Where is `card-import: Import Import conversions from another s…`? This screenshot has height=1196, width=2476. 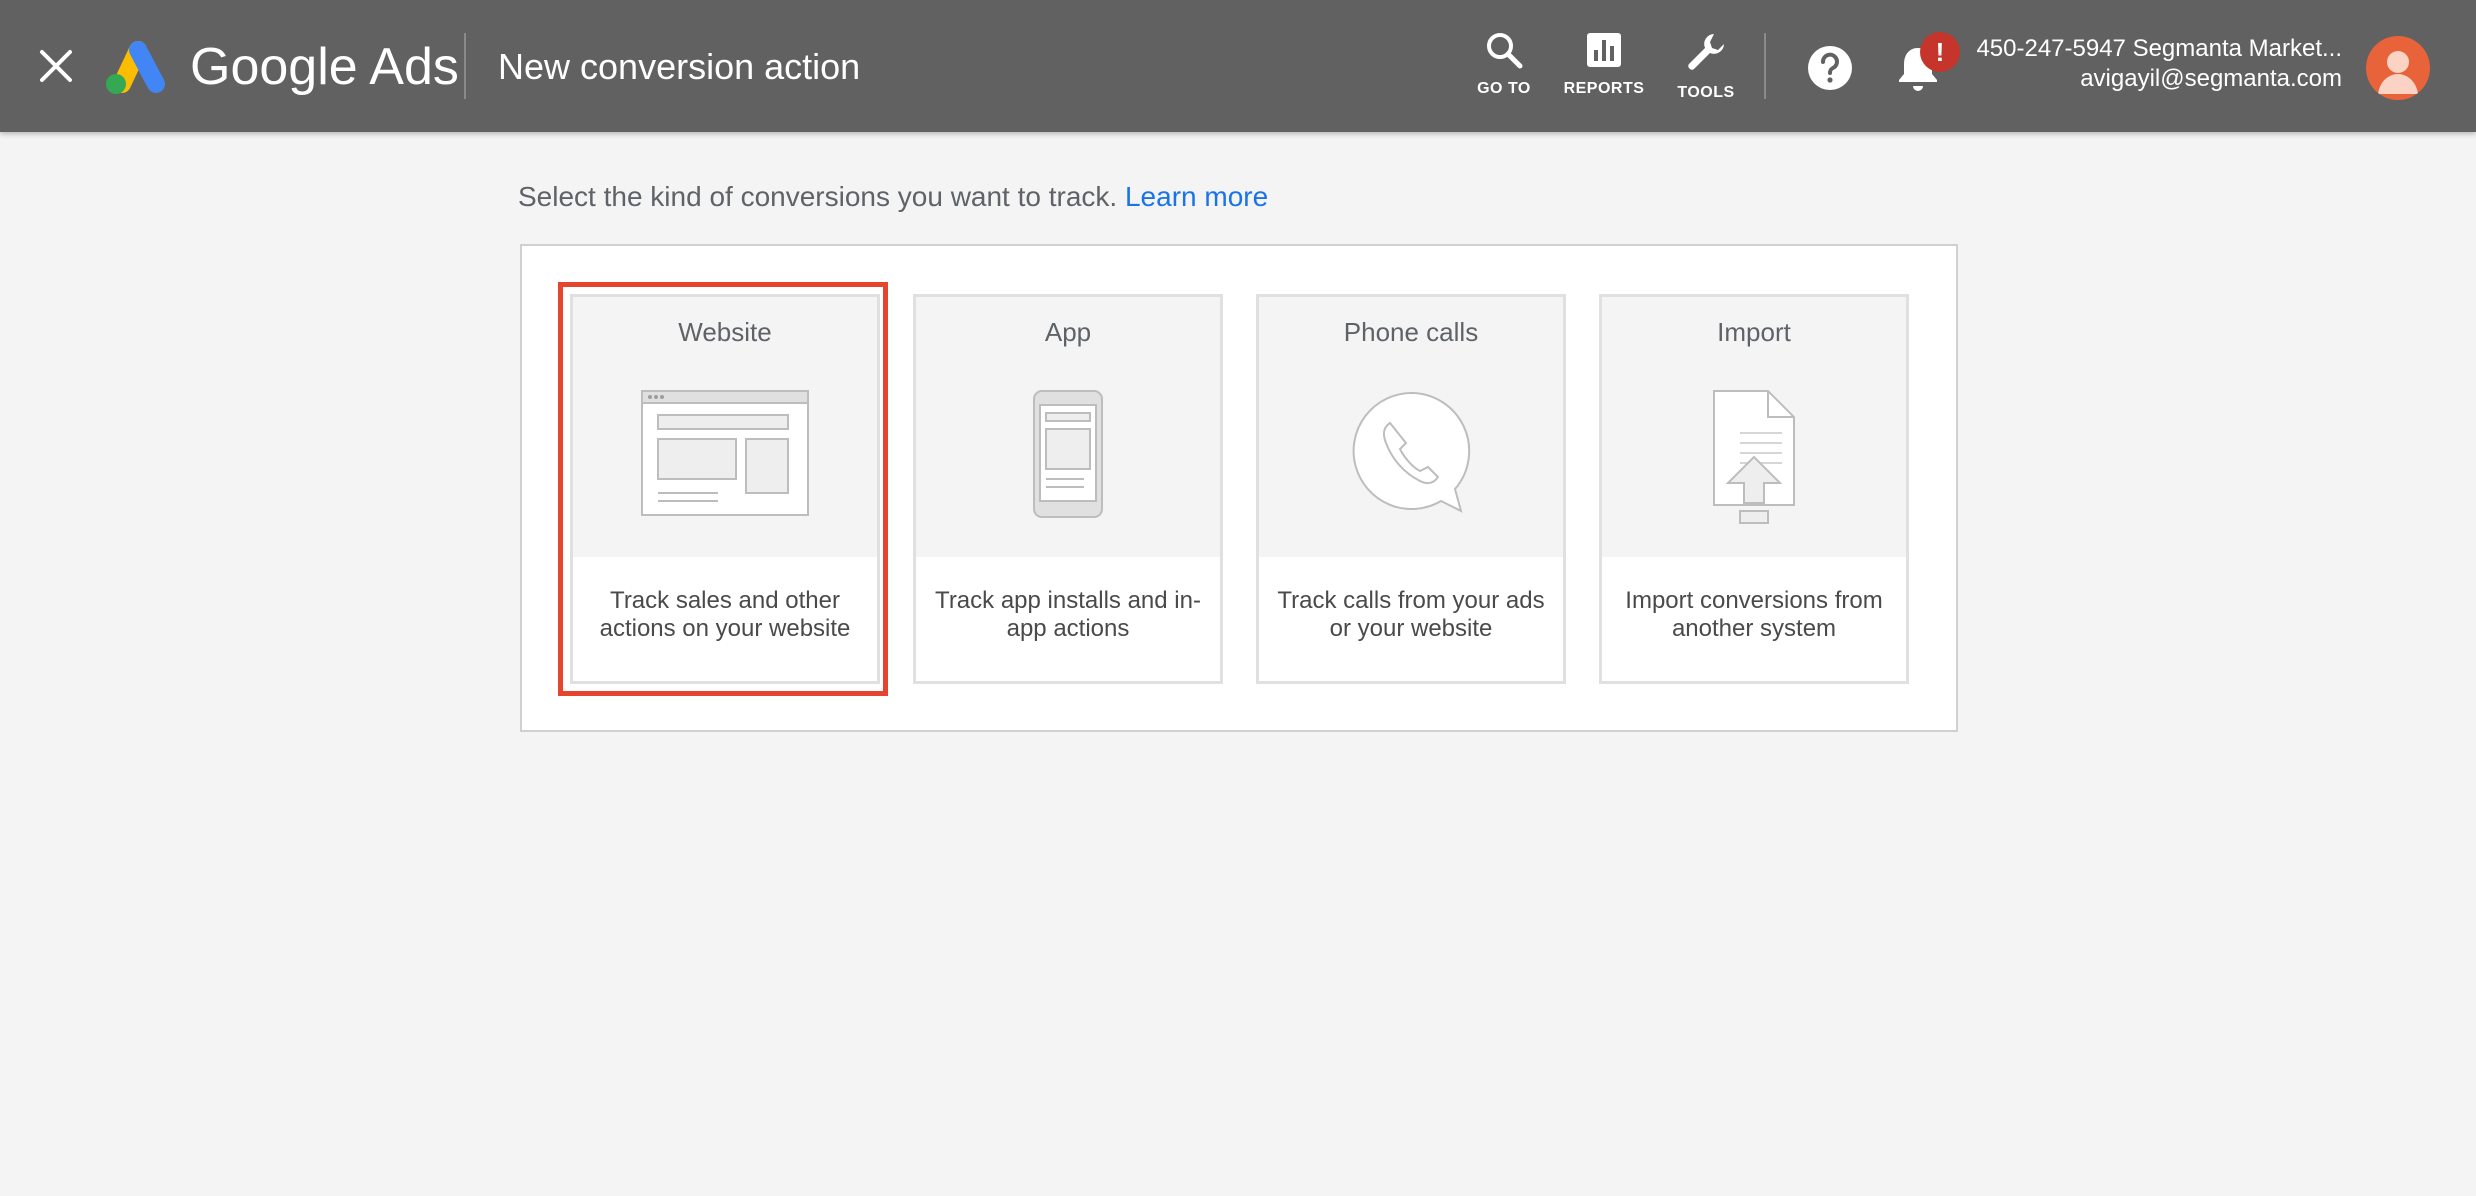
card-import: Import Import conversions from another s… is located at coordinates (1754, 489).